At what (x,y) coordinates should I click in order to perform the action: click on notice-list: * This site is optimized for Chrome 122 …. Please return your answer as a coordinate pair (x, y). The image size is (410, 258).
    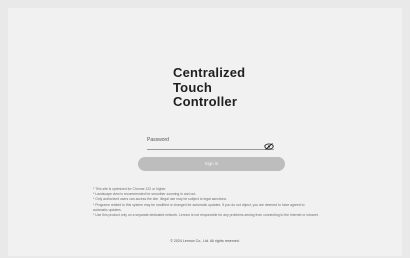
    Looking at the image, I should click on (206, 202).